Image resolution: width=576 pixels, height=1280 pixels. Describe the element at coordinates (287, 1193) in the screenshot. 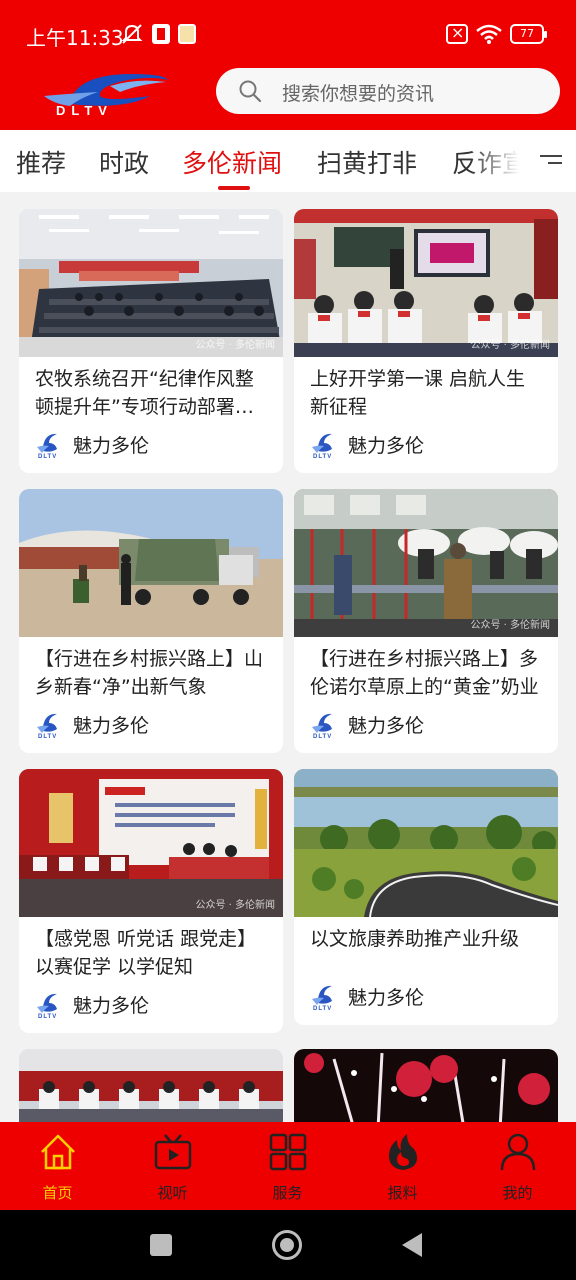

I see `nav-services-label: 服务` at that location.